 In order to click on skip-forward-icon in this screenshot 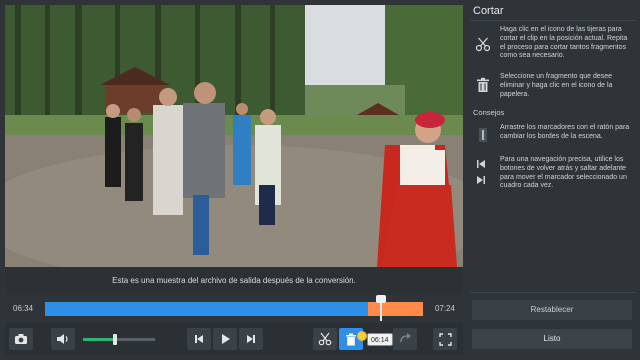, I will do `click(251, 339)`.